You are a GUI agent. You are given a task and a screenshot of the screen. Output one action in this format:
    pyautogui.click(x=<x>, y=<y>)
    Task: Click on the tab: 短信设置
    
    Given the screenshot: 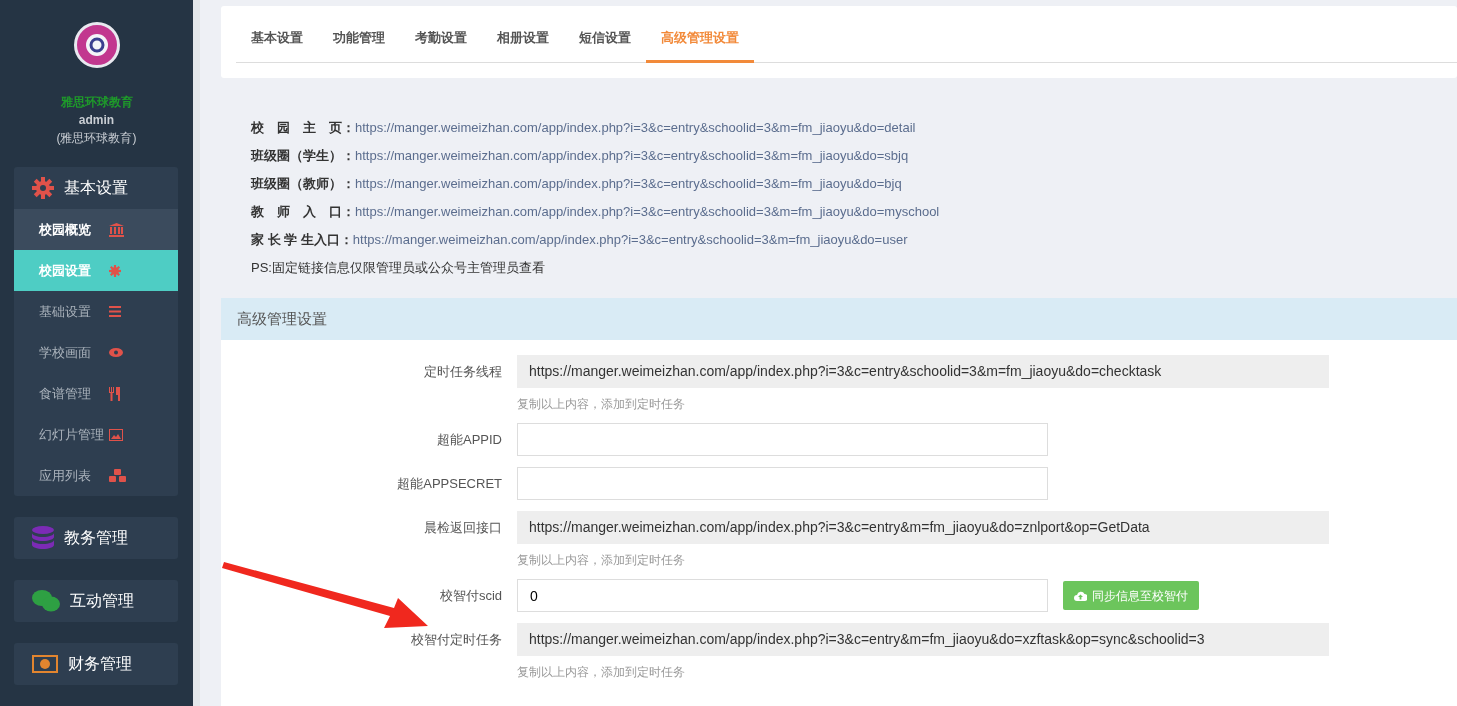 What is the action you would take?
    pyautogui.click(x=605, y=45)
    